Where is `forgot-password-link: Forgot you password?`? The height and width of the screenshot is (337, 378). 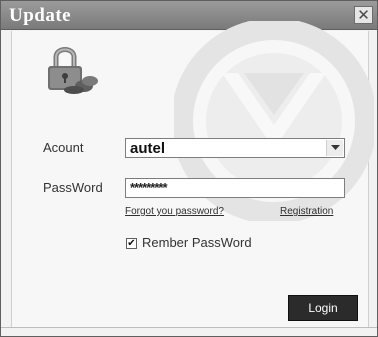 forgot-password-link: Forgot you password? is located at coordinates (174, 211).